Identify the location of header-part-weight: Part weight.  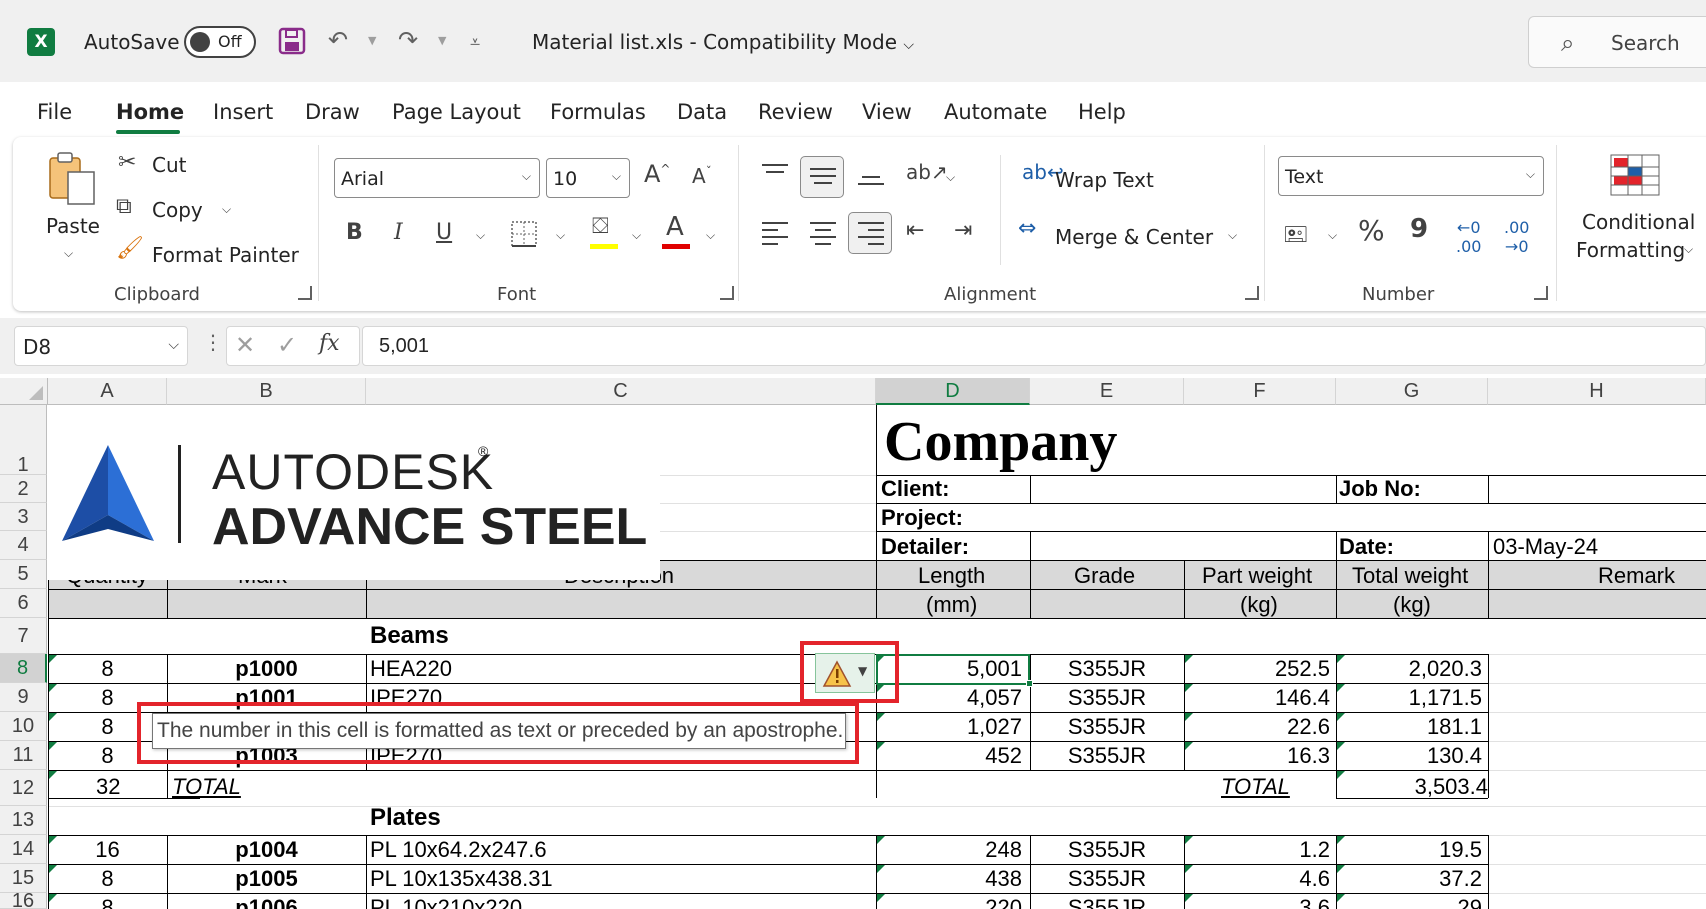
(1257, 576).